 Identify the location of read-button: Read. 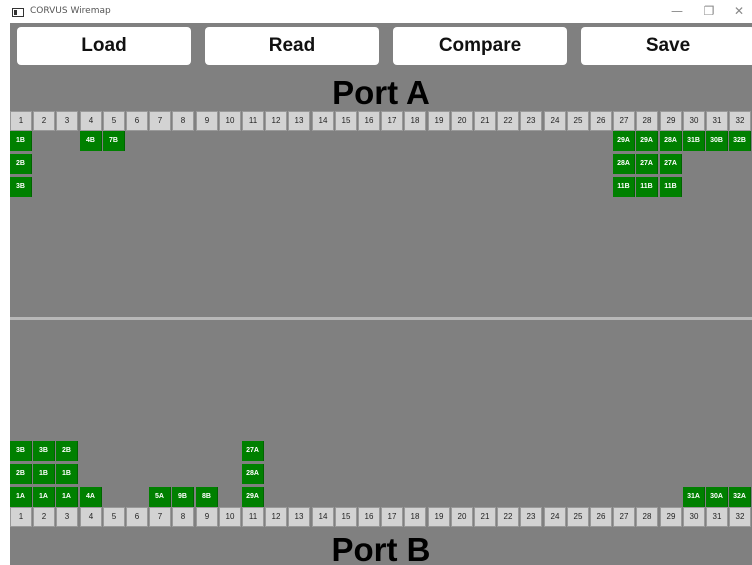
(292, 46).